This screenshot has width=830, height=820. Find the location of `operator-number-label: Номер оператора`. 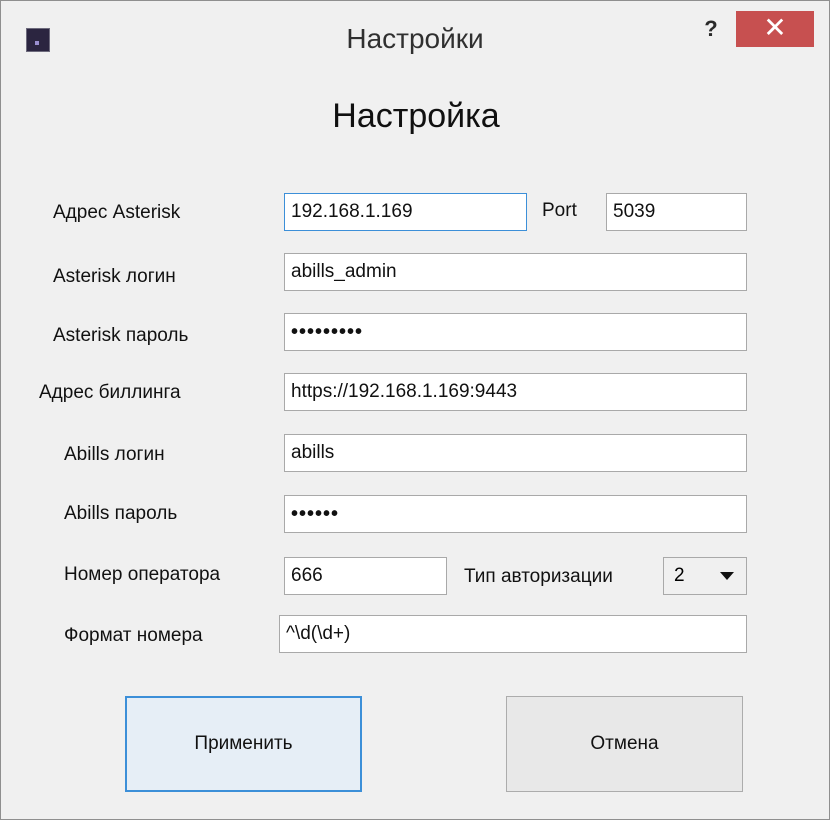

operator-number-label: Номер оператора is located at coordinates (142, 574).